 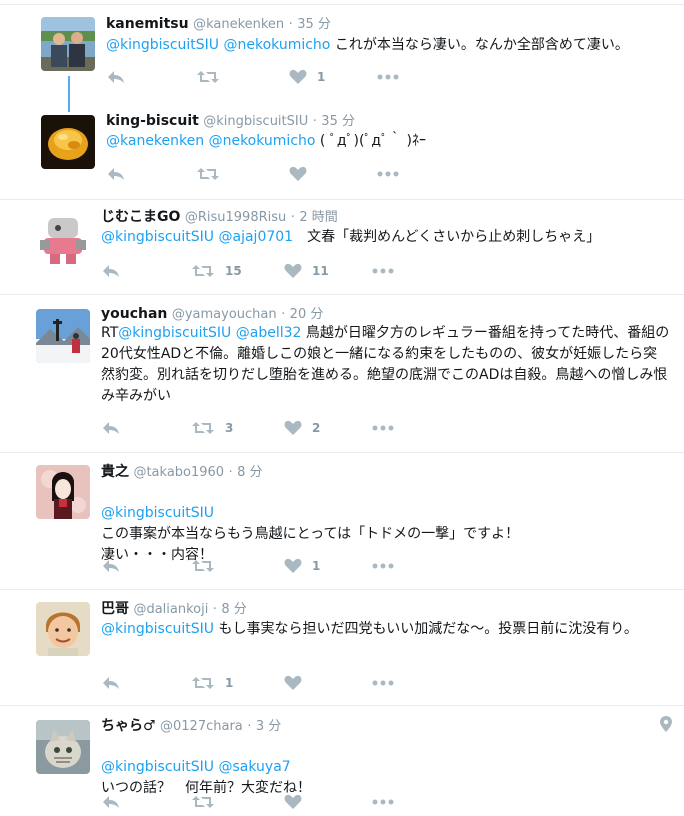 I want to click on display-name: kanemitsu, so click(x=147, y=24).